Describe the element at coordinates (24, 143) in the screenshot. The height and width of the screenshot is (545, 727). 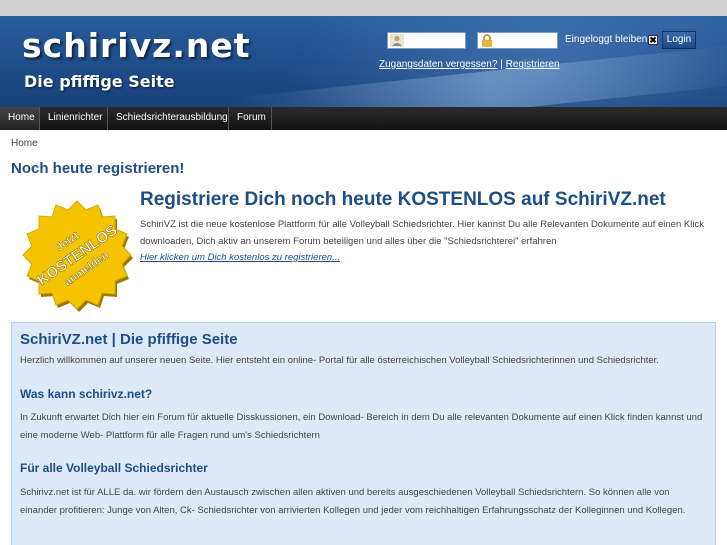
I see `breadcrumb: Home` at that location.